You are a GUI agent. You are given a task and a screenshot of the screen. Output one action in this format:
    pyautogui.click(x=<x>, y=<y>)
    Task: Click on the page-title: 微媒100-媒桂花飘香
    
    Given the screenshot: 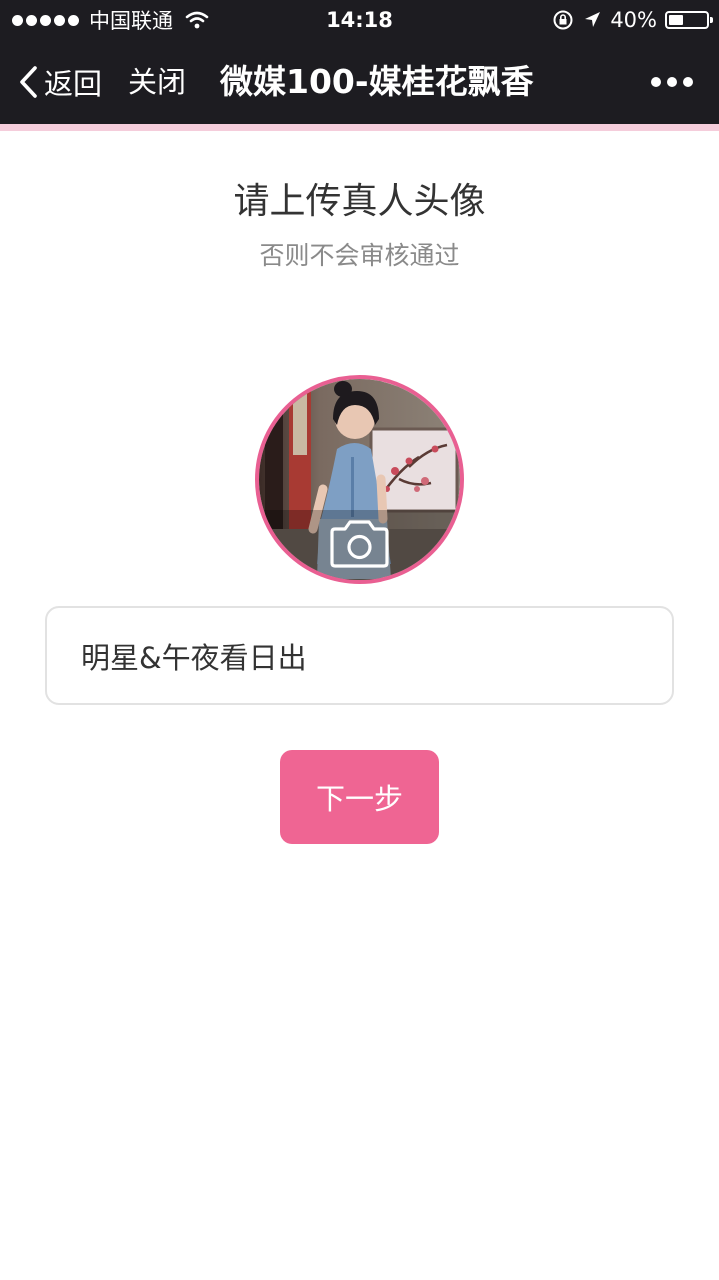 What is the action you would take?
    pyautogui.click(x=377, y=81)
    